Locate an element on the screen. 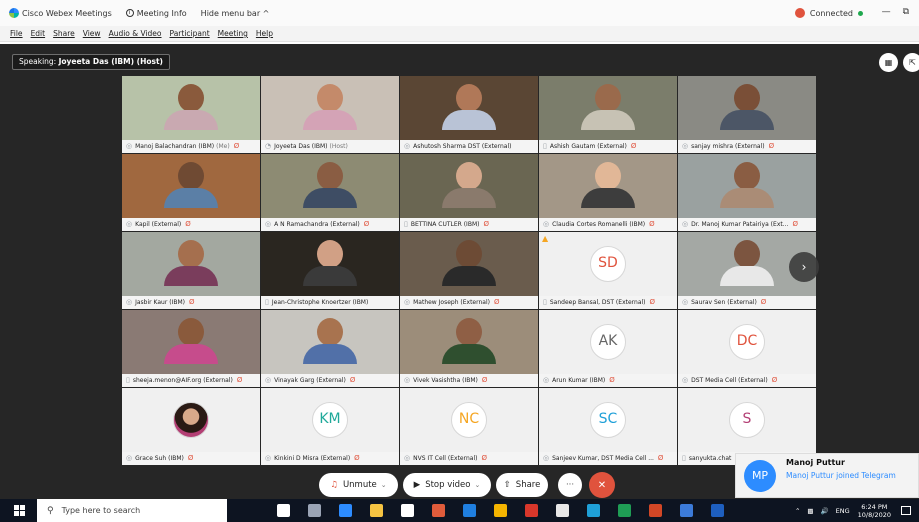 The height and width of the screenshot is (522, 919). taskbar-search: ⚲ Type here to search is located at coordinates (132, 510).